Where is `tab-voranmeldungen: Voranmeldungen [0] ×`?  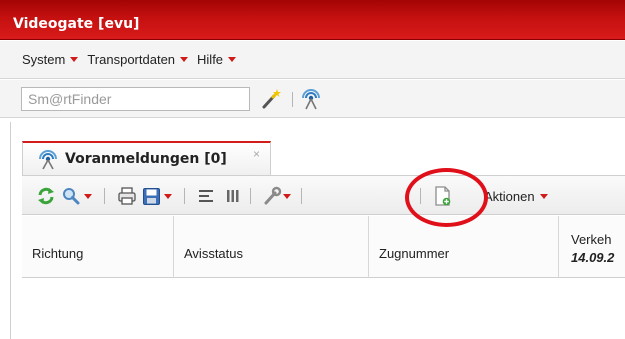 tab-voranmeldungen: Voranmeldungen [0] × is located at coordinates (146, 158).